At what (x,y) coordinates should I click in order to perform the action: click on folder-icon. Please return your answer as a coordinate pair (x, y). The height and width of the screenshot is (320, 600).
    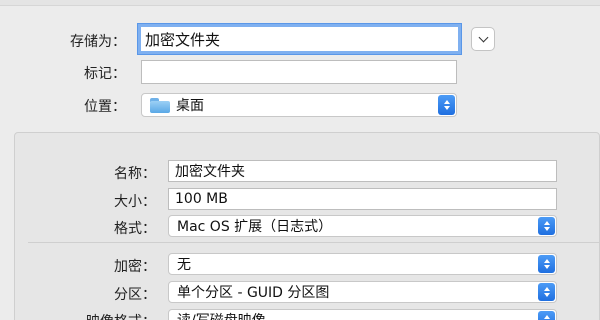
    Looking at the image, I should click on (160, 105).